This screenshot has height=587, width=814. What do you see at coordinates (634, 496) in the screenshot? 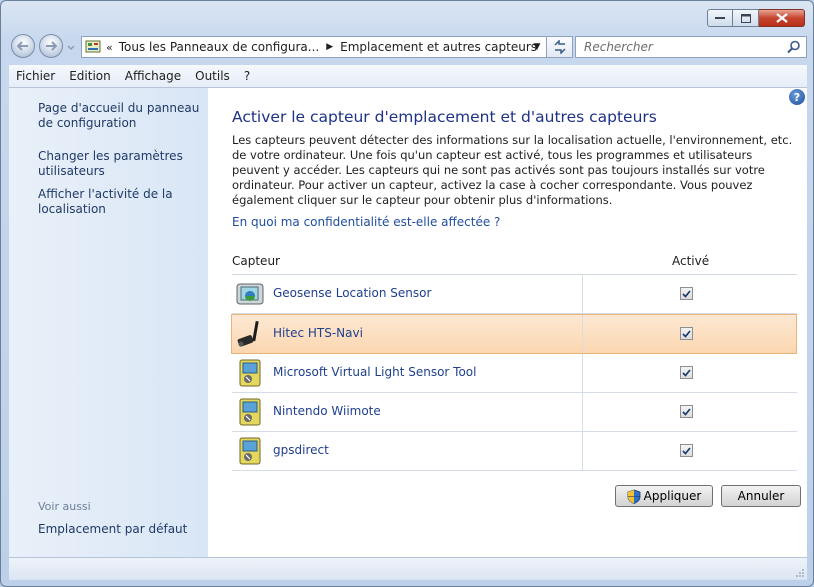
I see `uac-shield-icon` at bounding box center [634, 496].